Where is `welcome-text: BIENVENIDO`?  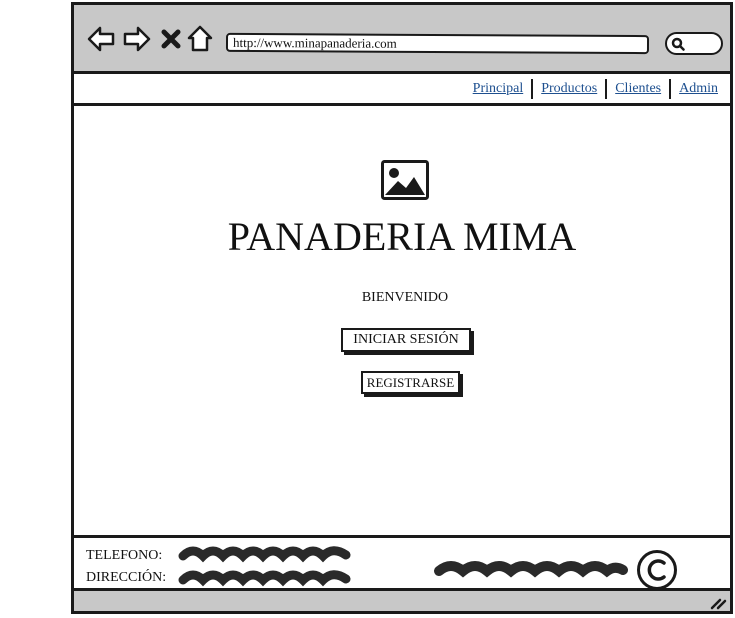 welcome-text: BIENVENIDO is located at coordinates (405, 297).